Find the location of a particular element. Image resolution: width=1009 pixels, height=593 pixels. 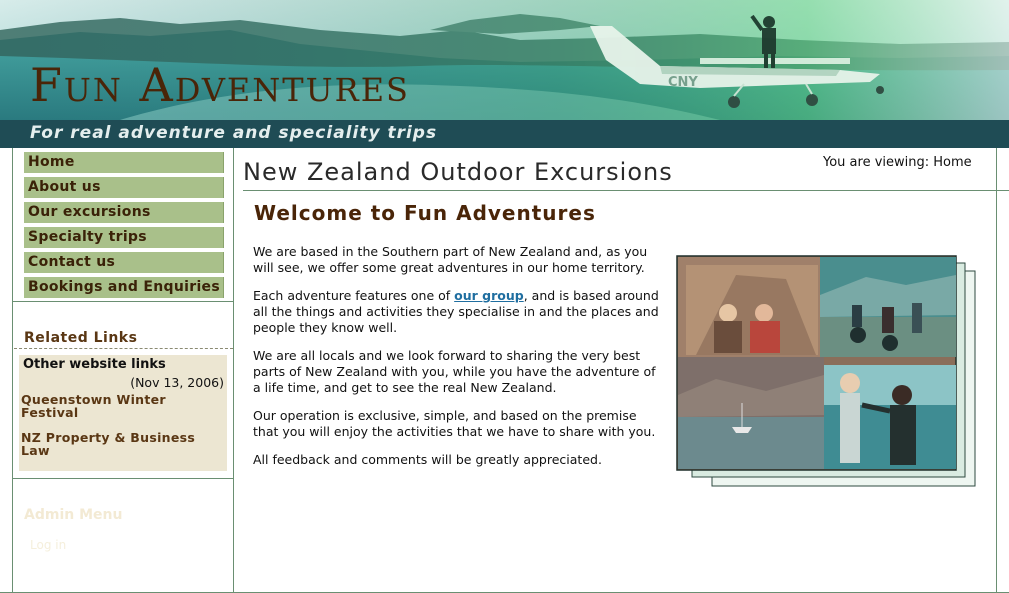

nav-item-our-excursions: Our excursions is located at coordinates (124, 212).